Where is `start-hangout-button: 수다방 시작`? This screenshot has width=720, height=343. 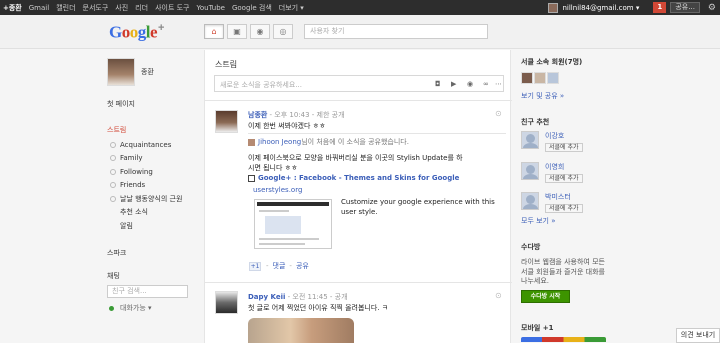 start-hangout-button: 수다방 시작 is located at coordinates (545, 296).